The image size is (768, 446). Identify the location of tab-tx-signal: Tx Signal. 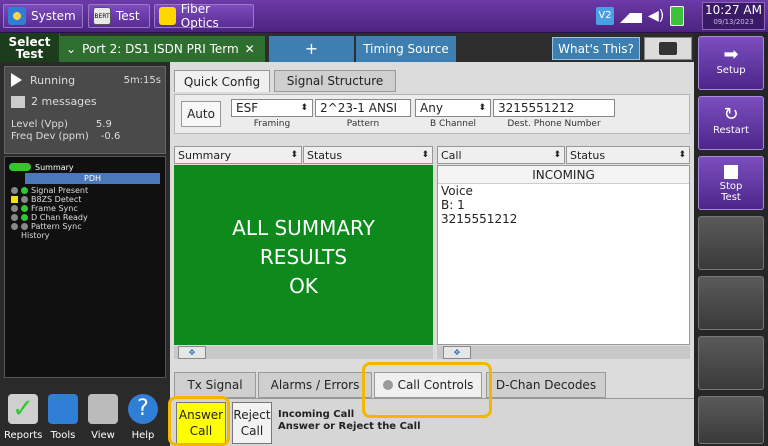
(215, 385).